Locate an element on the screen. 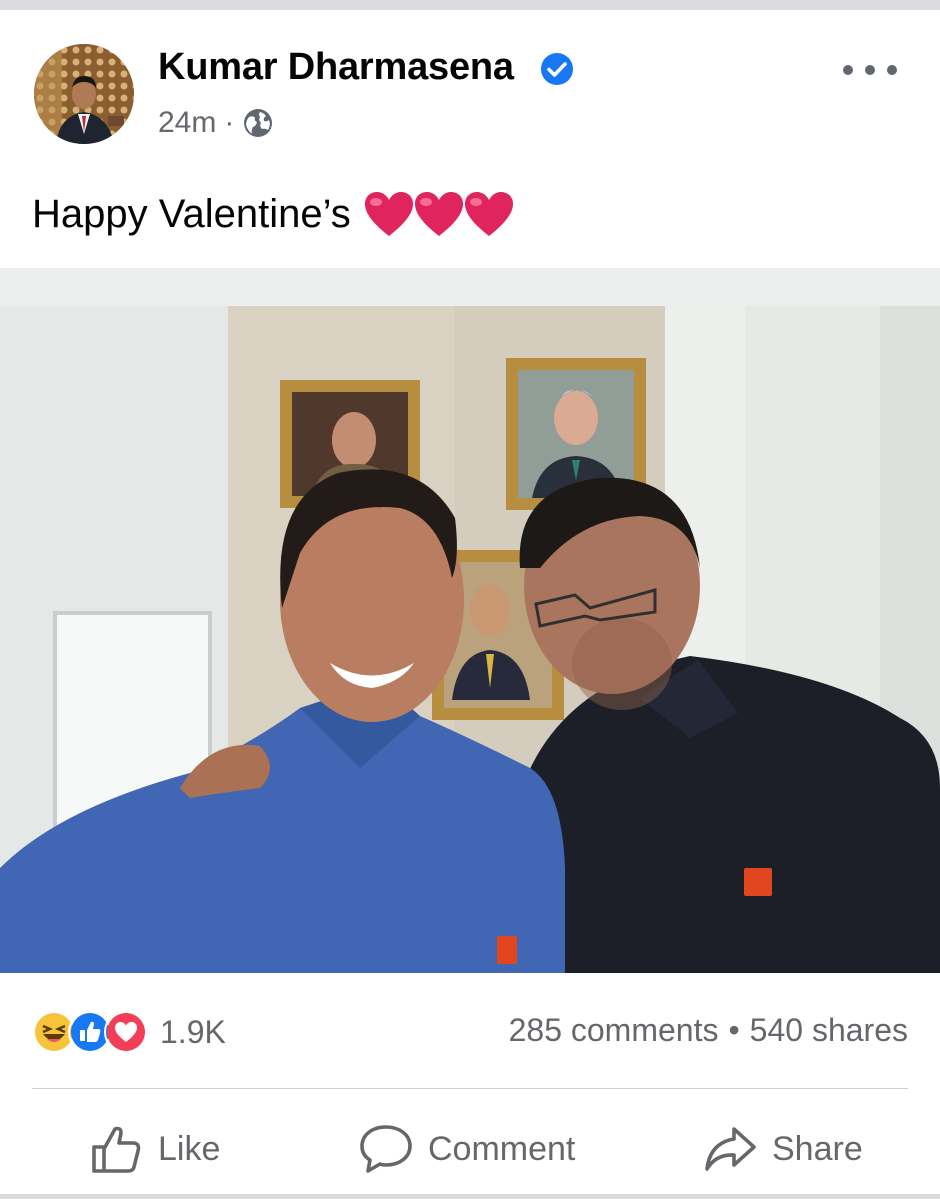  comment-bubble-icon is located at coordinates (386, 1149).